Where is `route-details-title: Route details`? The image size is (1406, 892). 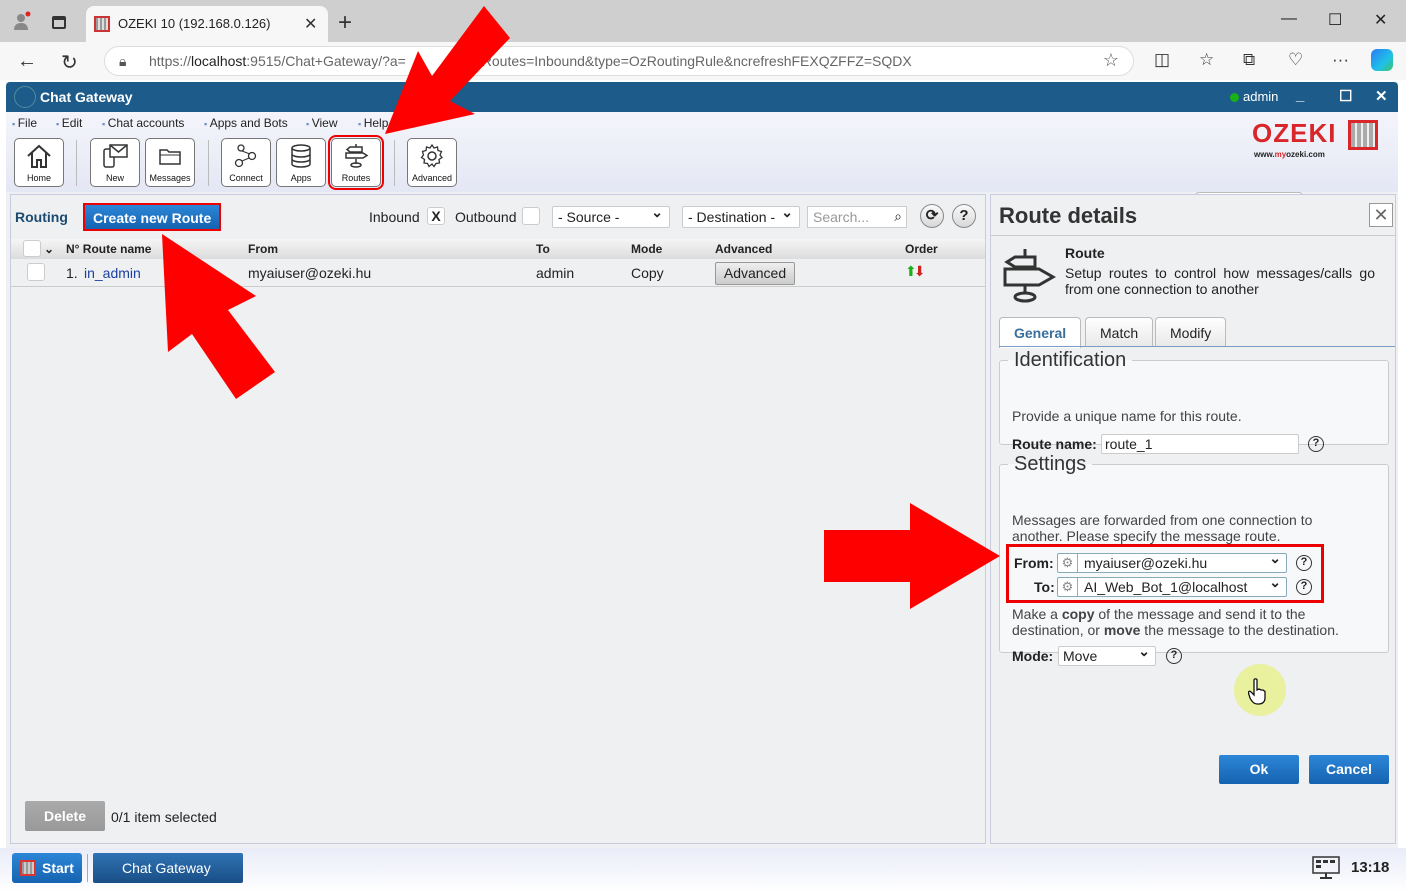 route-details-title: Route details is located at coordinates (1068, 215).